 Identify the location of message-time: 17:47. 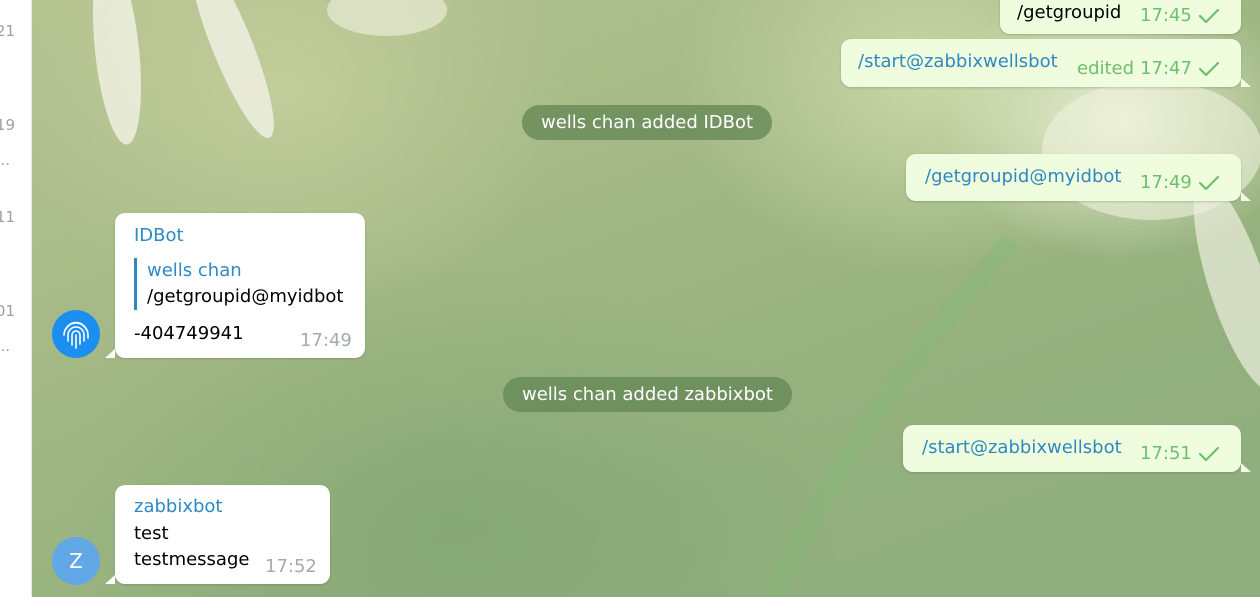
(1166, 68).